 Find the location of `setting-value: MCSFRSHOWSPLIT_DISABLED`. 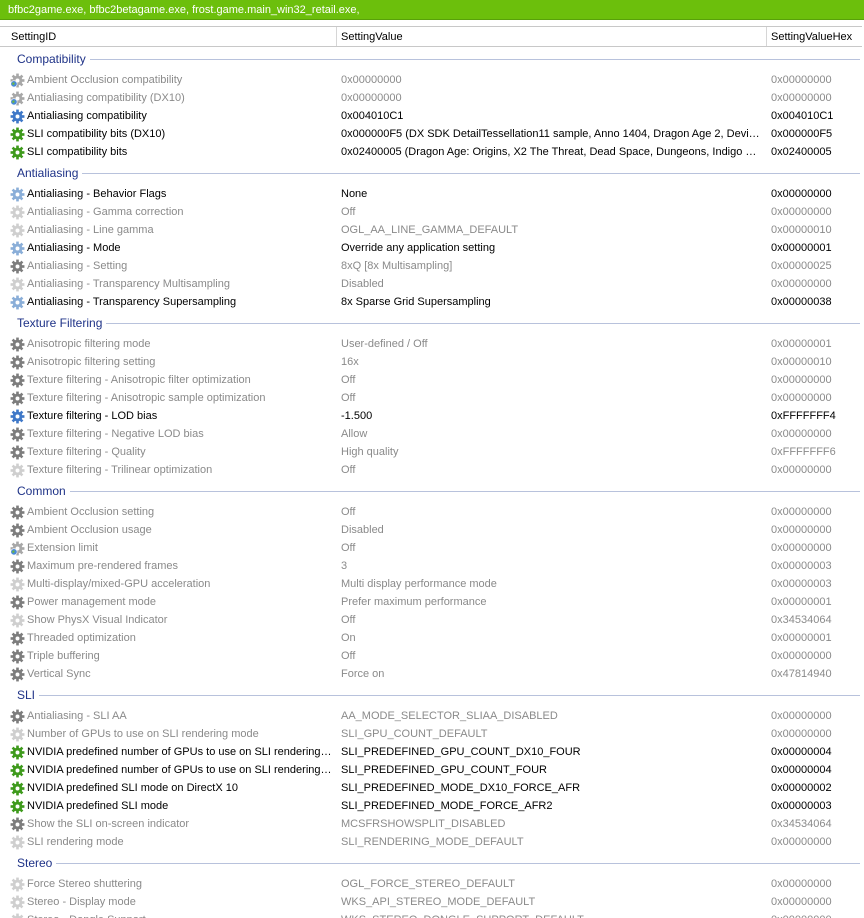

setting-value: MCSFRSHOWSPLIT_DISABLED is located at coordinates (551, 824).